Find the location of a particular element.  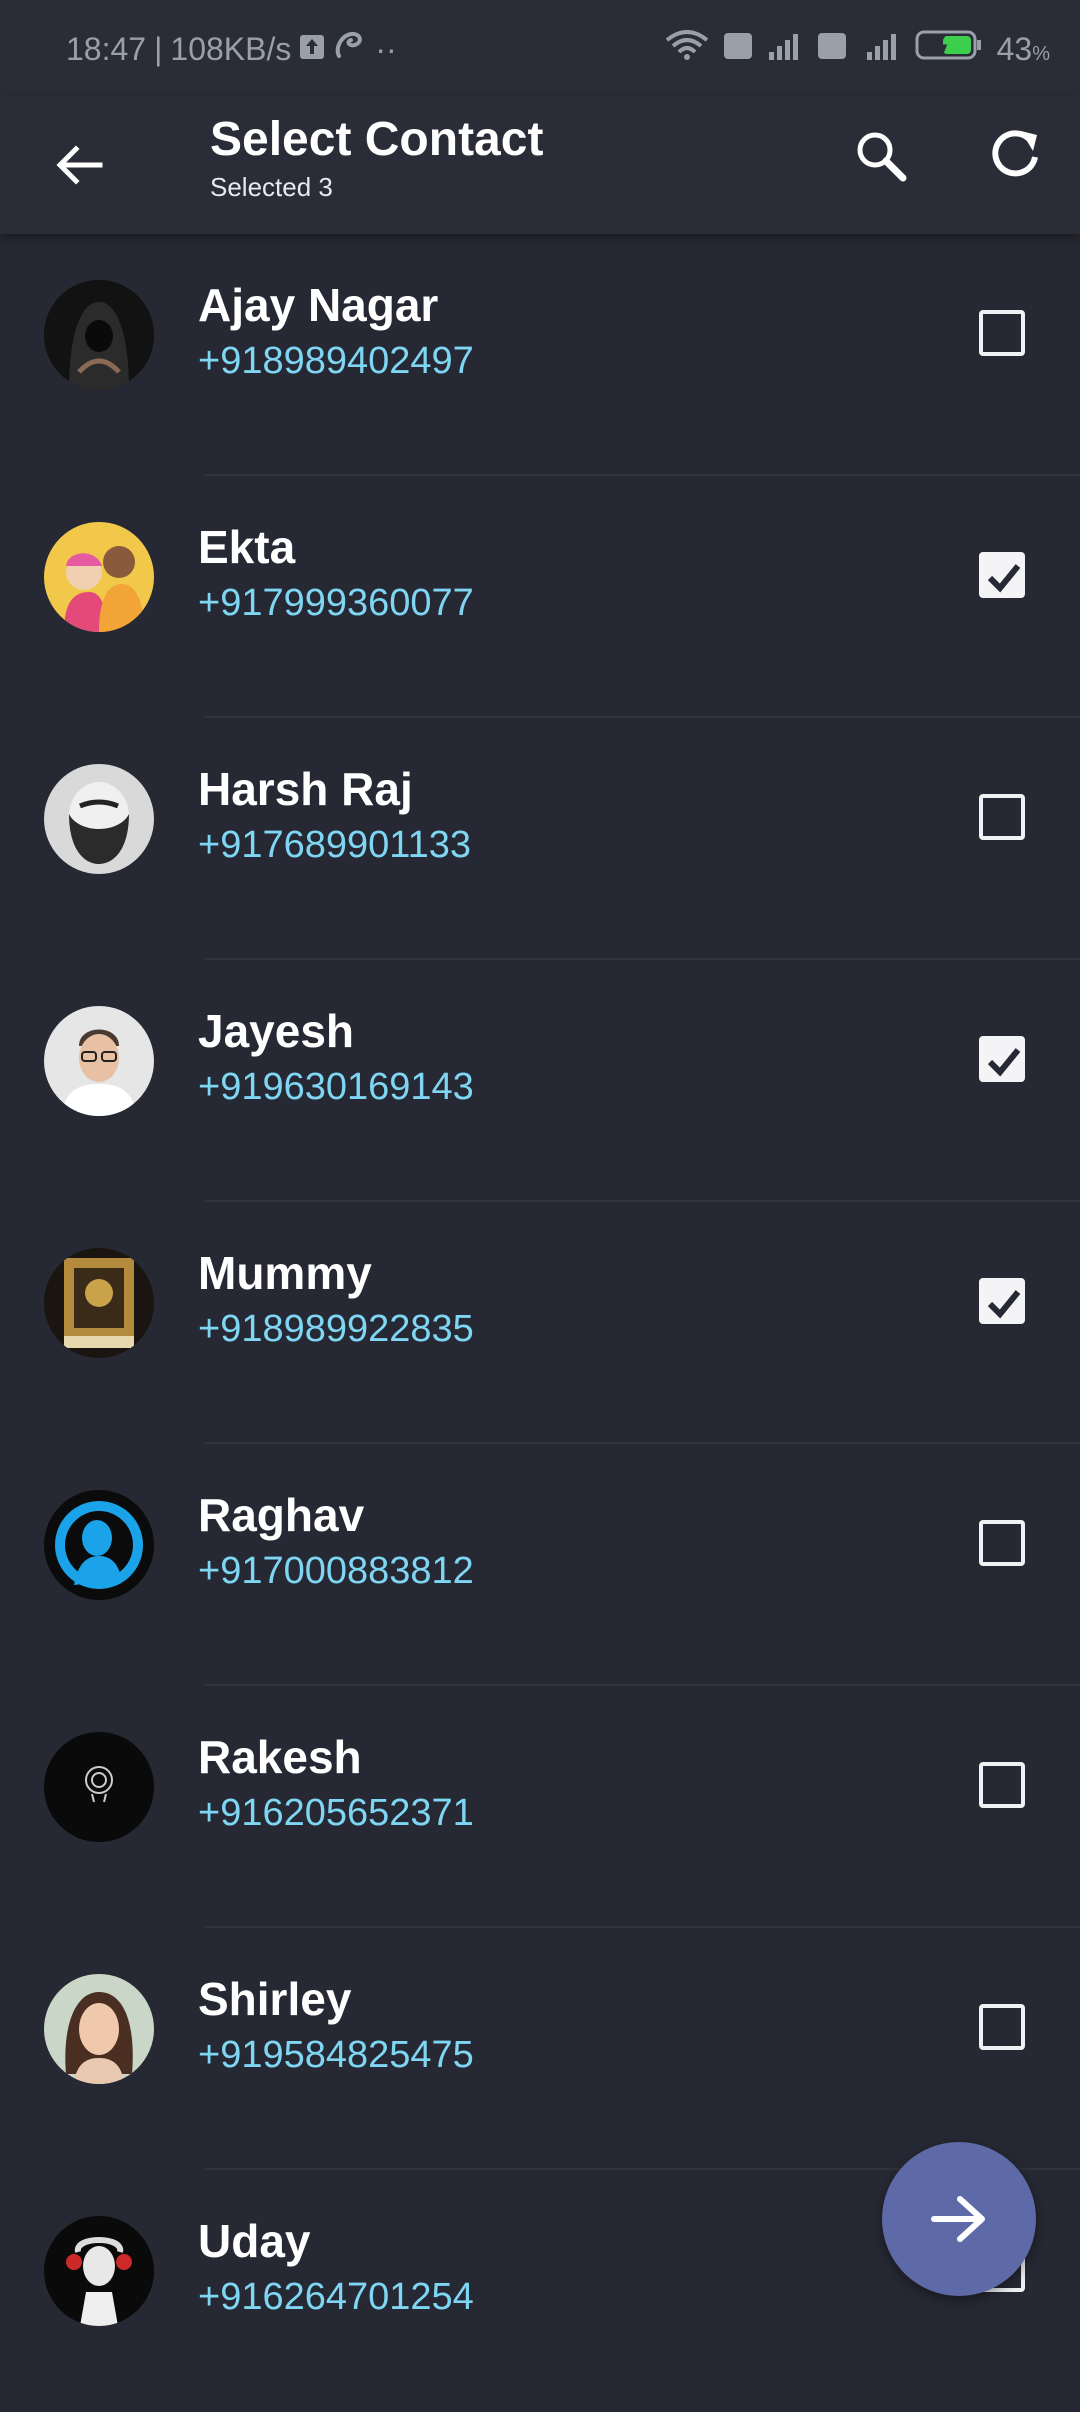

contact-name: Mummy is located at coordinates (285, 1273).